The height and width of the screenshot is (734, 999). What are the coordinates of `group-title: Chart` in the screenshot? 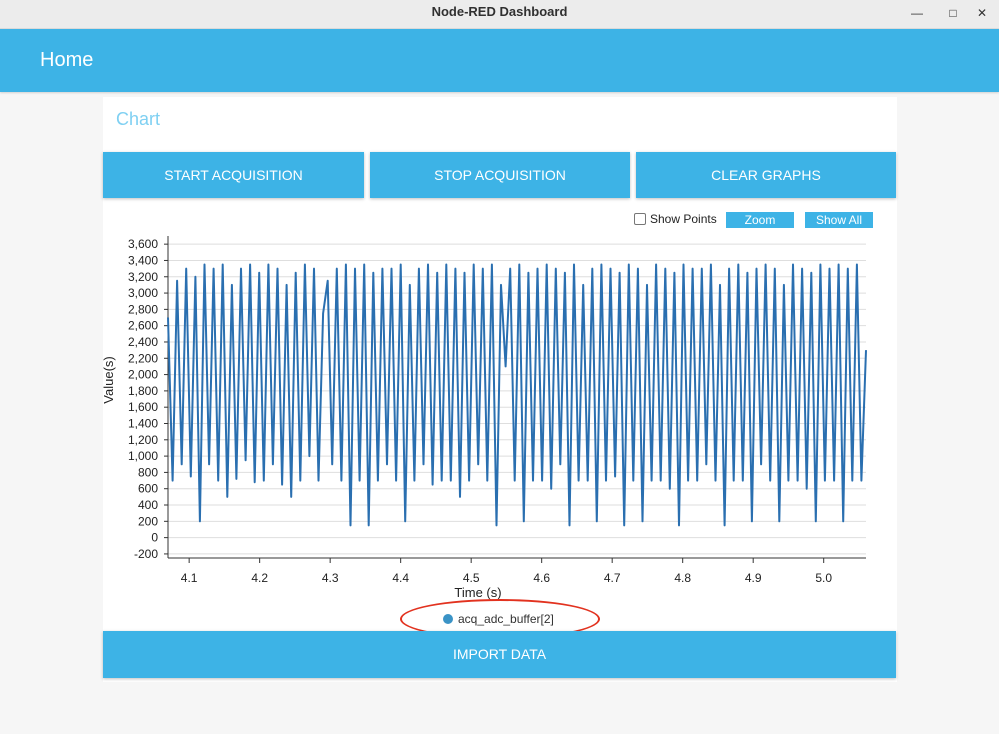 It's located at (138, 119).